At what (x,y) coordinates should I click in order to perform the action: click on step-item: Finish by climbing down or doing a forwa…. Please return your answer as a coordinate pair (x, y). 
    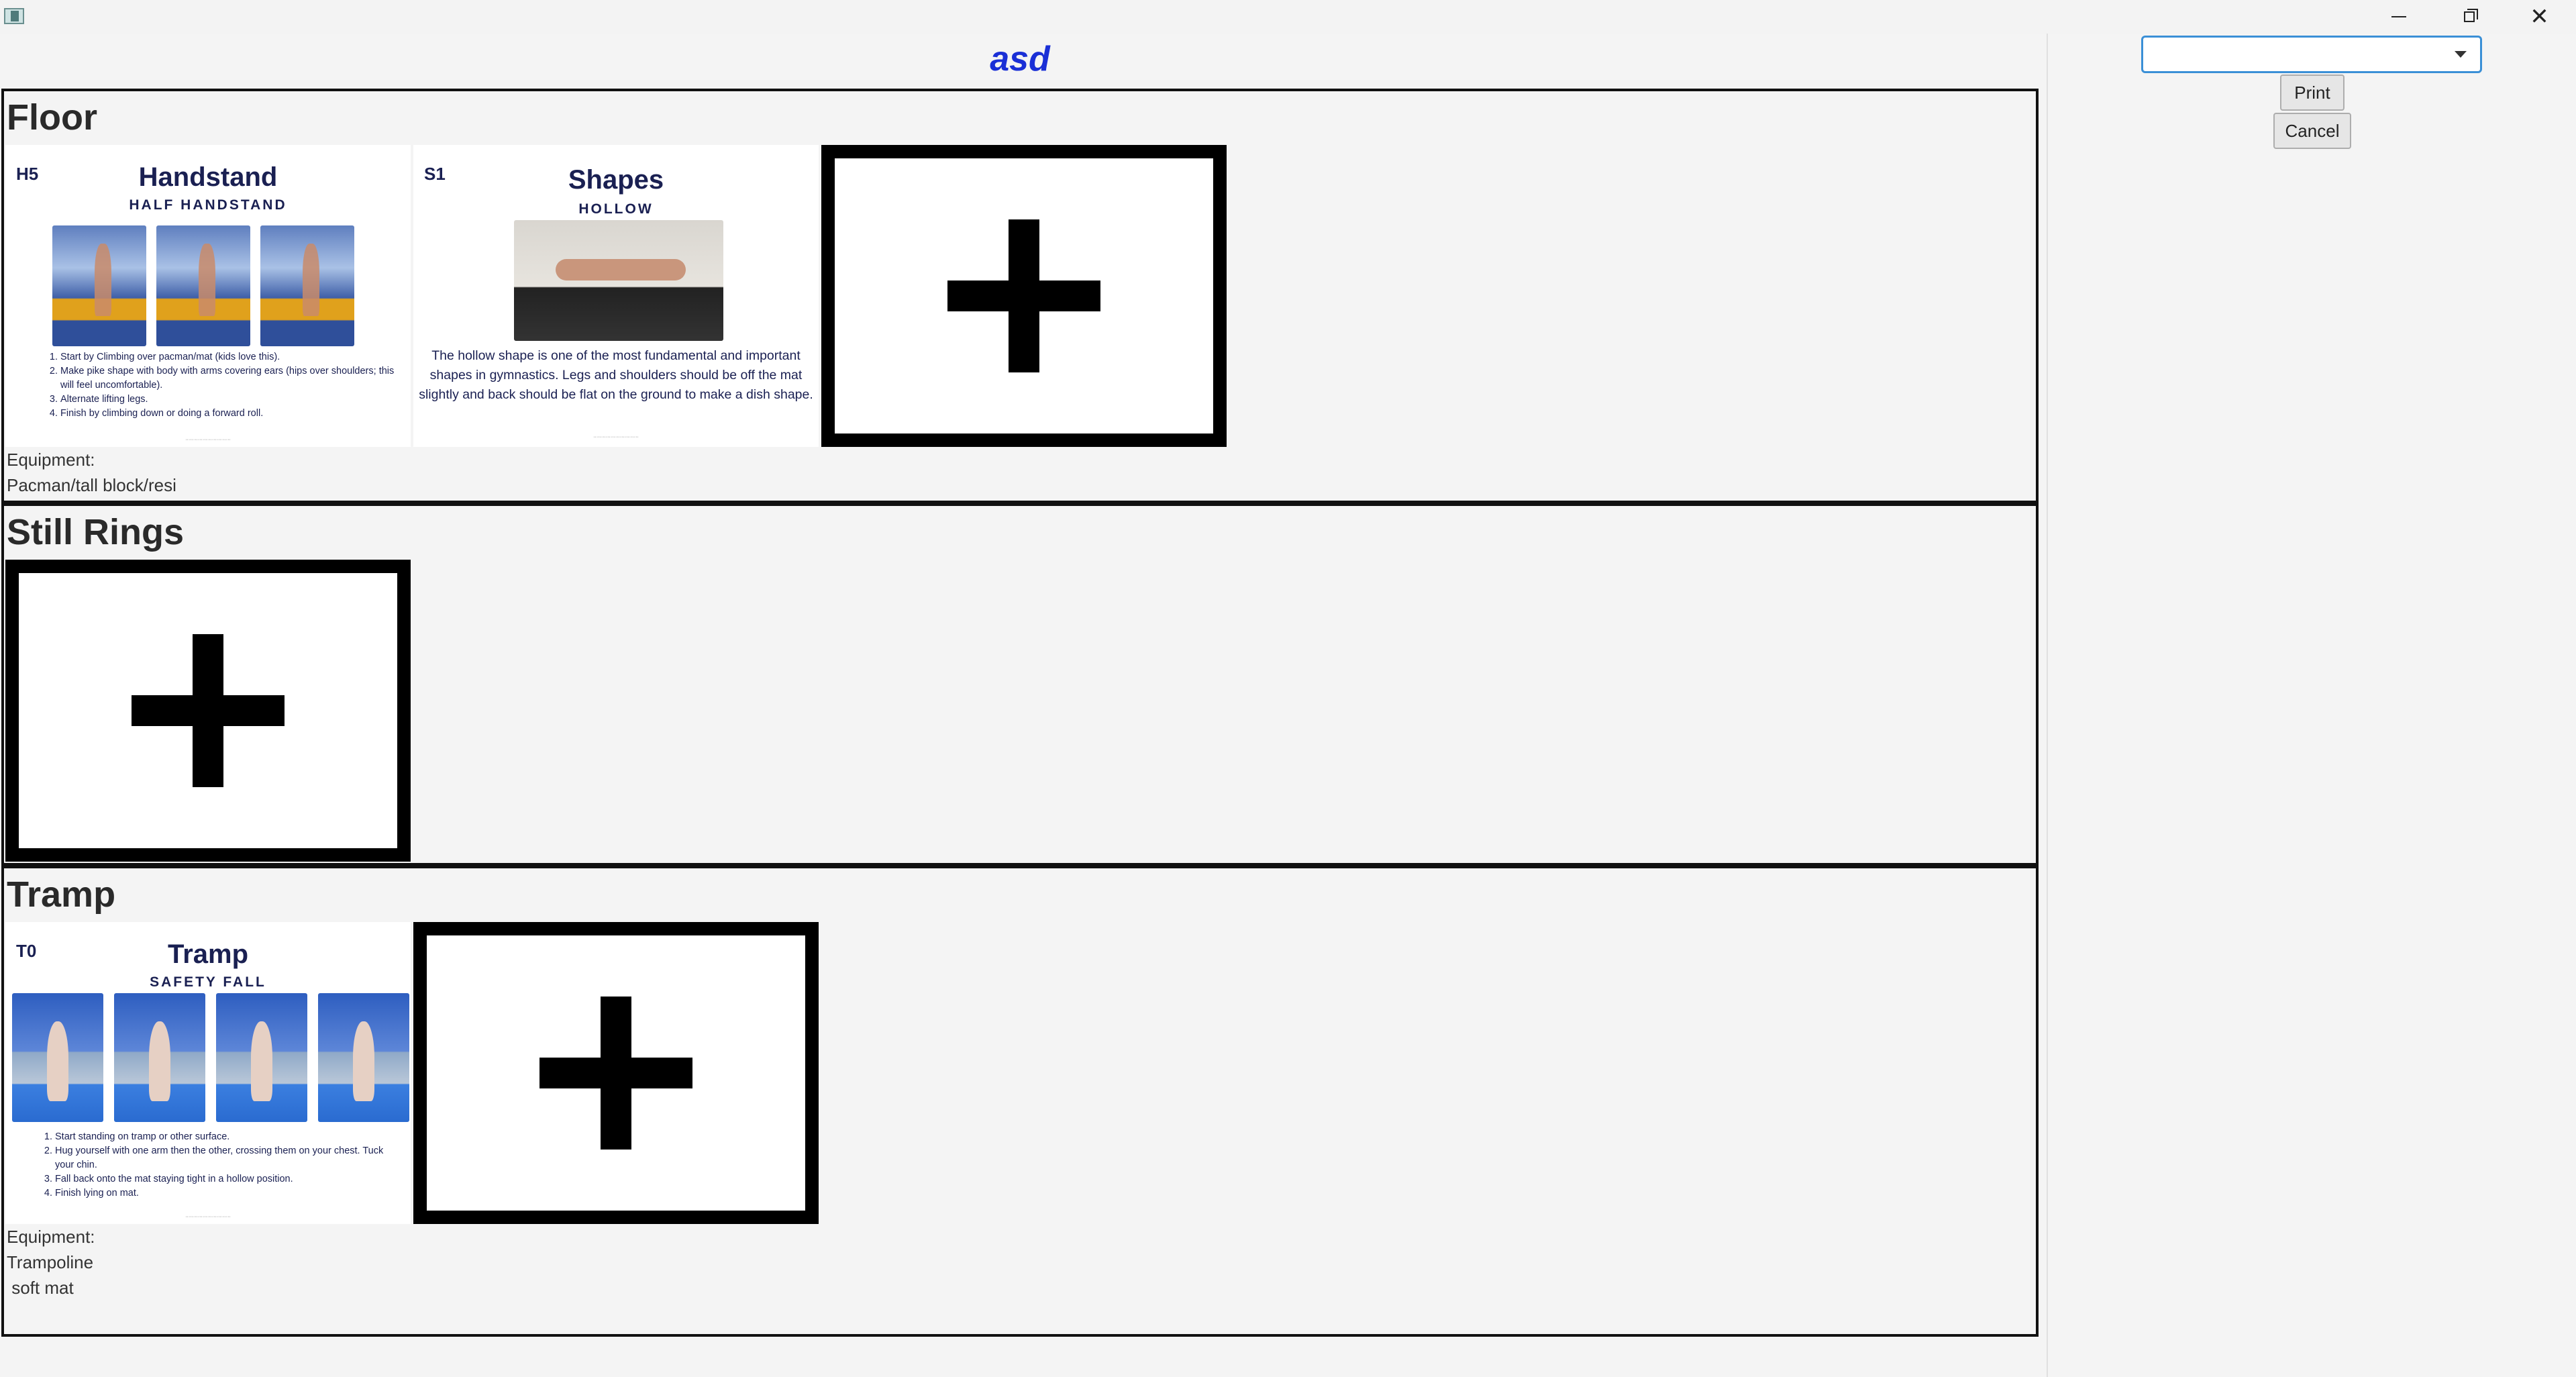
    Looking at the image, I should click on (228, 414).